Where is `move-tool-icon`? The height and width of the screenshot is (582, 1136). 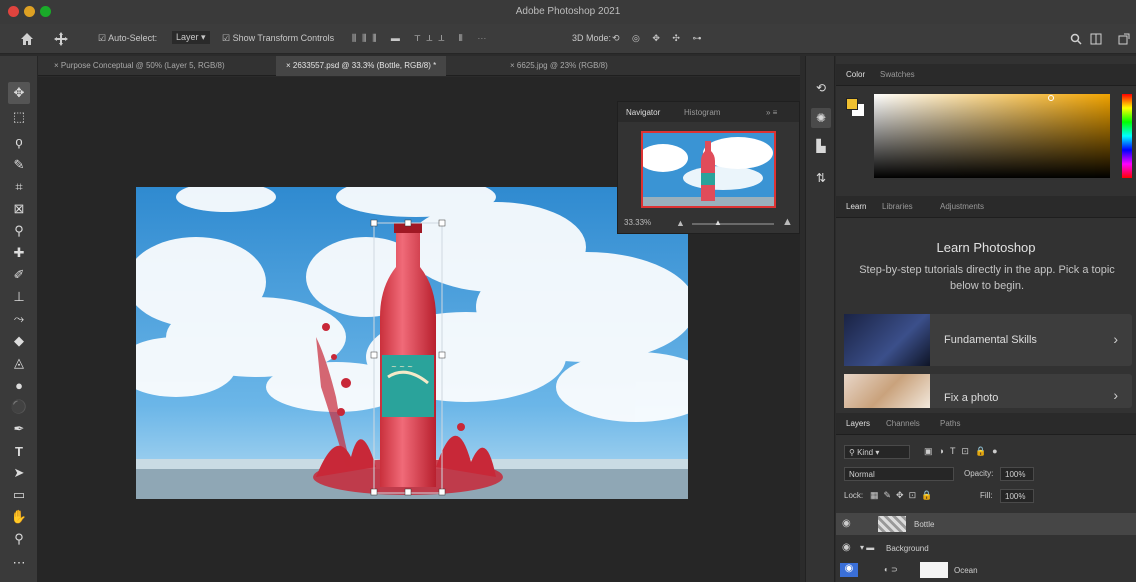
move-tool-icon is located at coordinates (61, 39).